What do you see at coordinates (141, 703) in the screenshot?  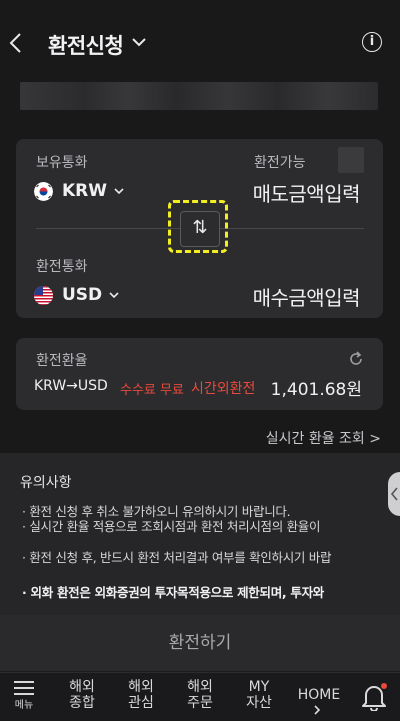 I see `nav-label: 관심` at bounding box center [141, 703].